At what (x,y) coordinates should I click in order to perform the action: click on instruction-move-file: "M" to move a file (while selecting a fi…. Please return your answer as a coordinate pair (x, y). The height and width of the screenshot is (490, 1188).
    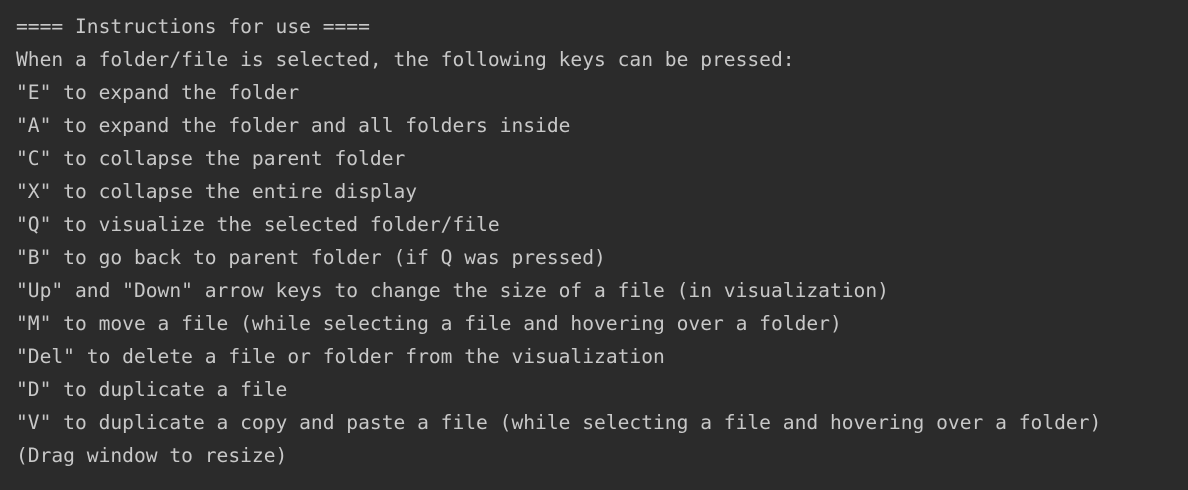
    Looking at the image, I should click on (429, 323).